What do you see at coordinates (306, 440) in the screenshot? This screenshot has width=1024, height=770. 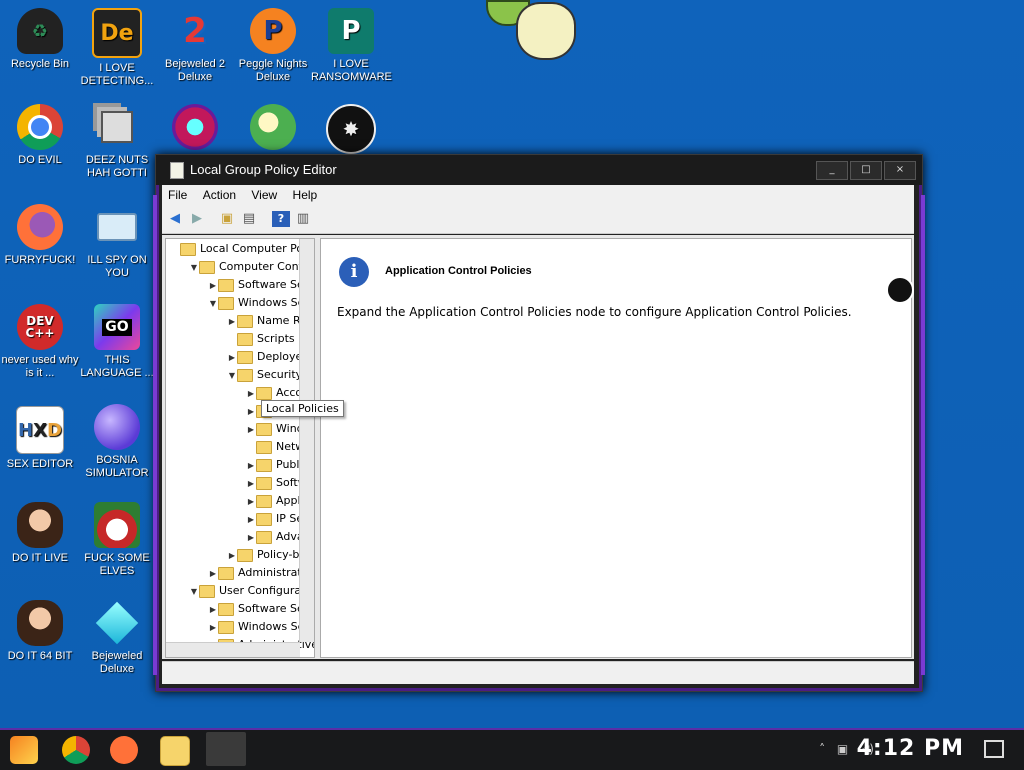 I see `vertical-scrollbar` at bounding box center [306, 440].